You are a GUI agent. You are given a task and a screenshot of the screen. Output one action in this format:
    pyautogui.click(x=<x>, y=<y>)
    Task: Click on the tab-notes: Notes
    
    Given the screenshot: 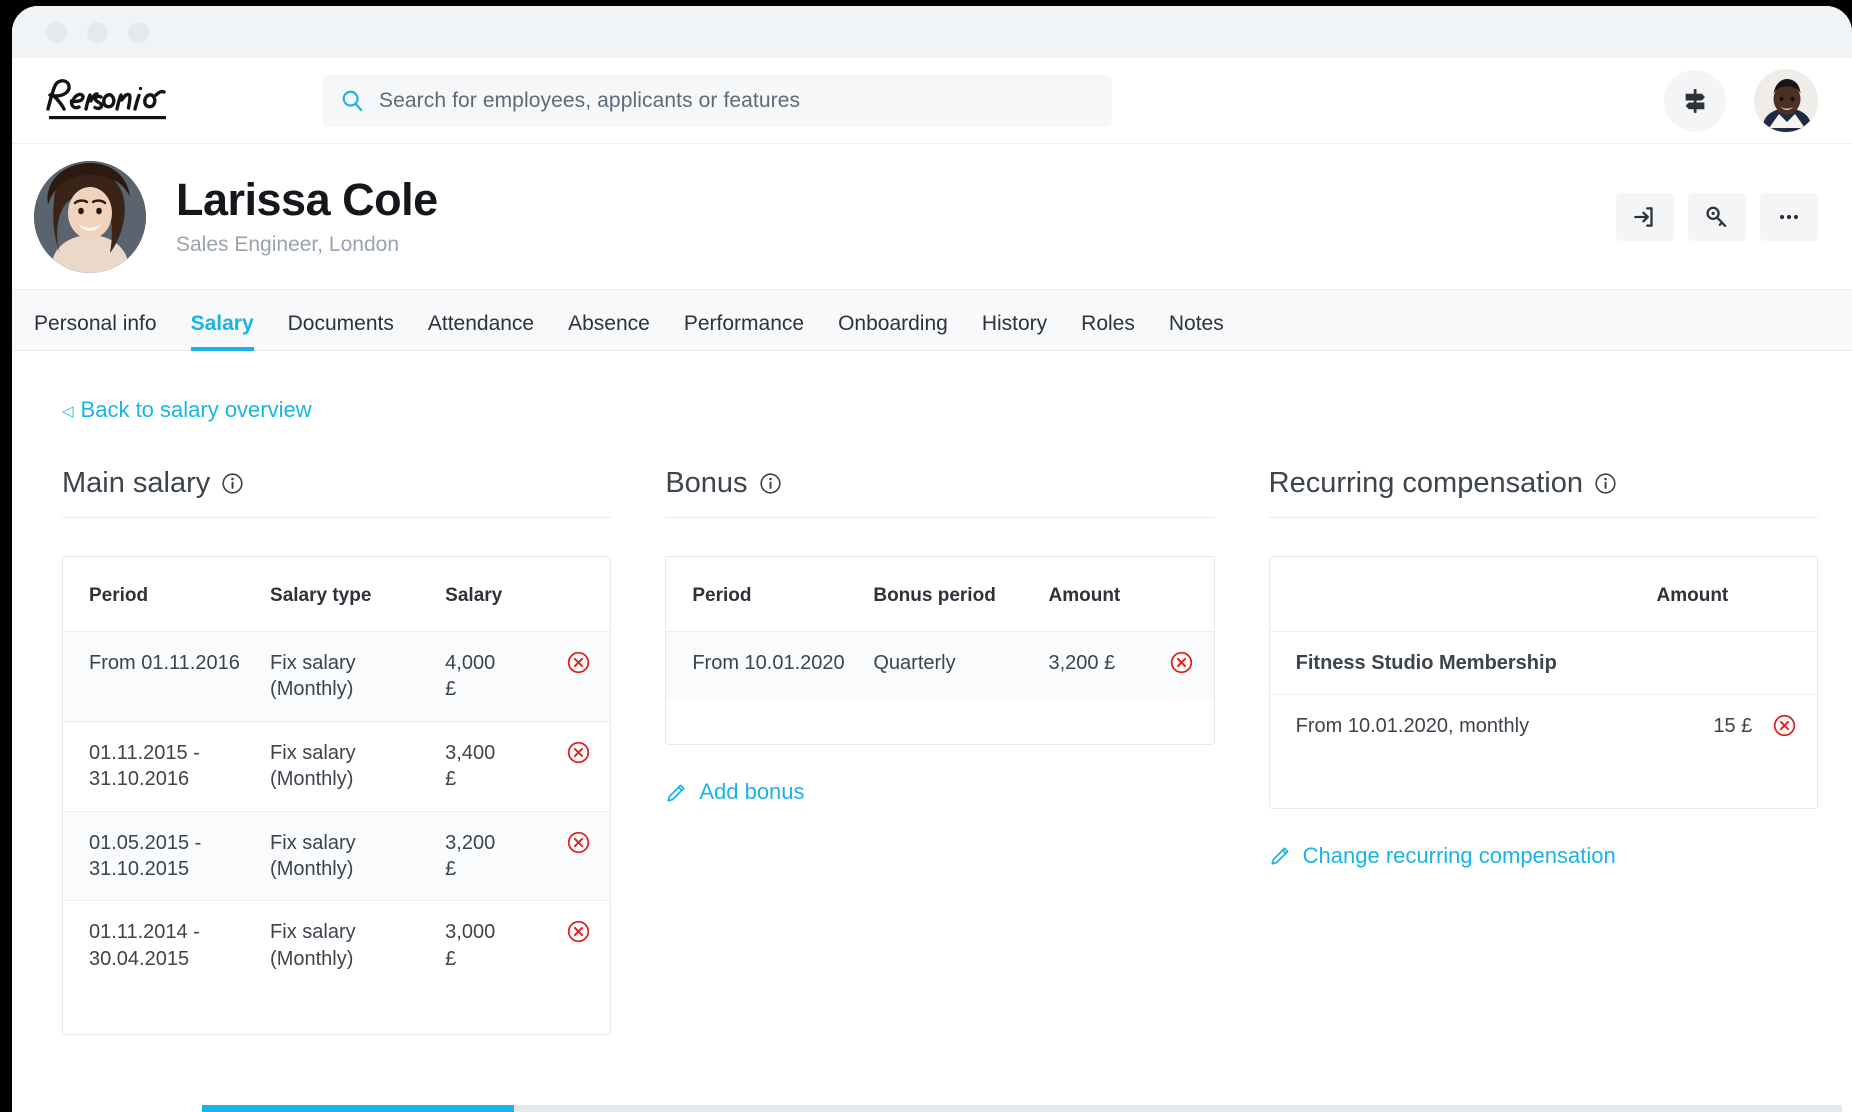 What is the action you would take?
    pyautogui.click(x=1196, y=331)
    